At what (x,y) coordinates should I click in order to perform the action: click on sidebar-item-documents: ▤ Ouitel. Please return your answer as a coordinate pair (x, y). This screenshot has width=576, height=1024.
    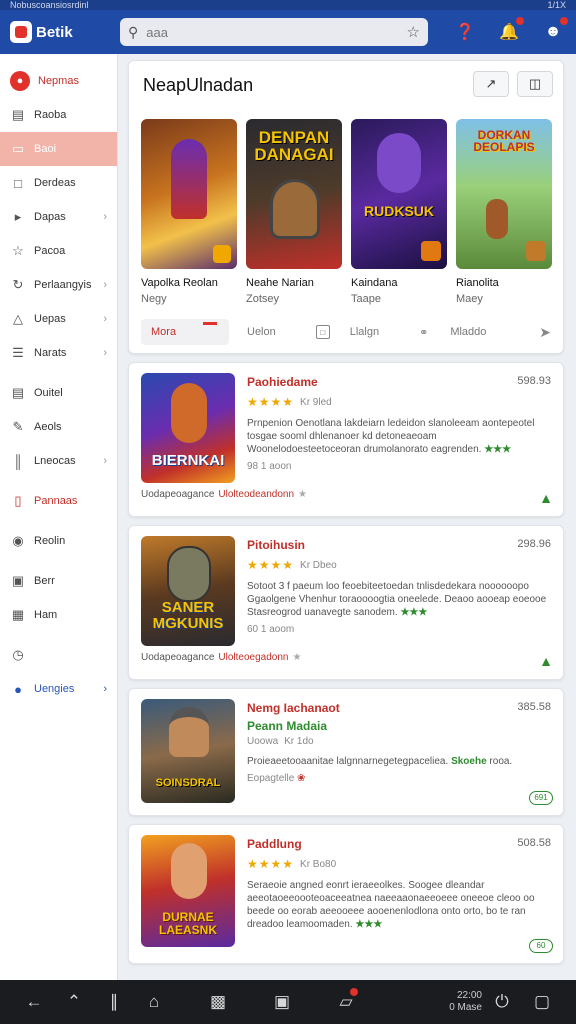
    Looking at the image, I should click on (58, 393).